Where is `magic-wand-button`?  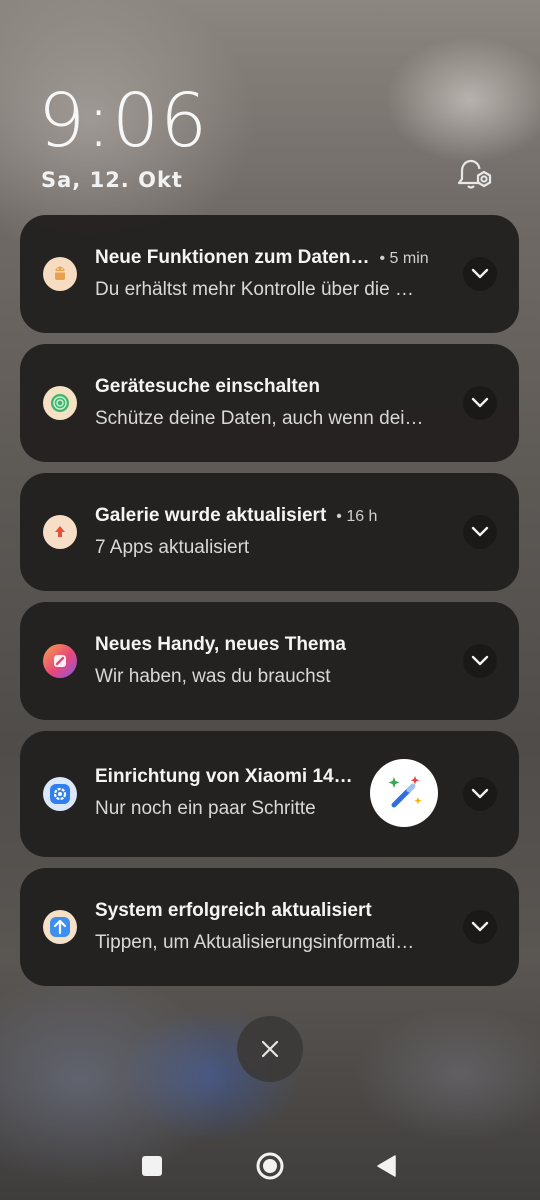
magic-wand-button is located at coordinates (404, 793).